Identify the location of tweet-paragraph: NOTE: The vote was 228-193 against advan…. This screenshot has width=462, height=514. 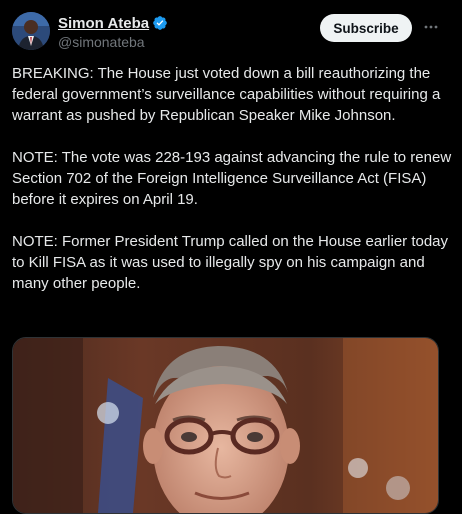
(232, 178).